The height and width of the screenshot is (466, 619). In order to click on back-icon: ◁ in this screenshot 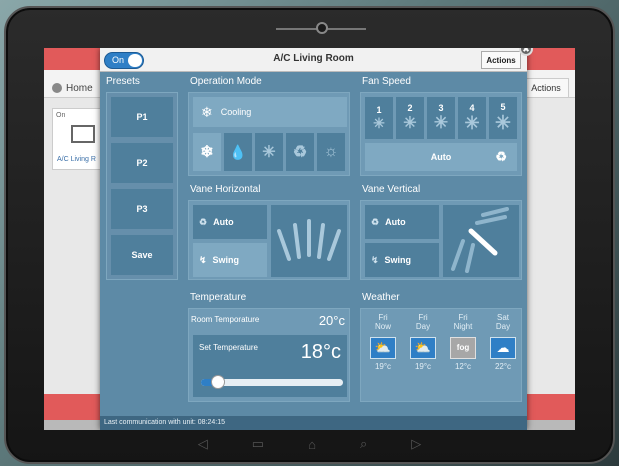, I will do `click(203, 444)`.